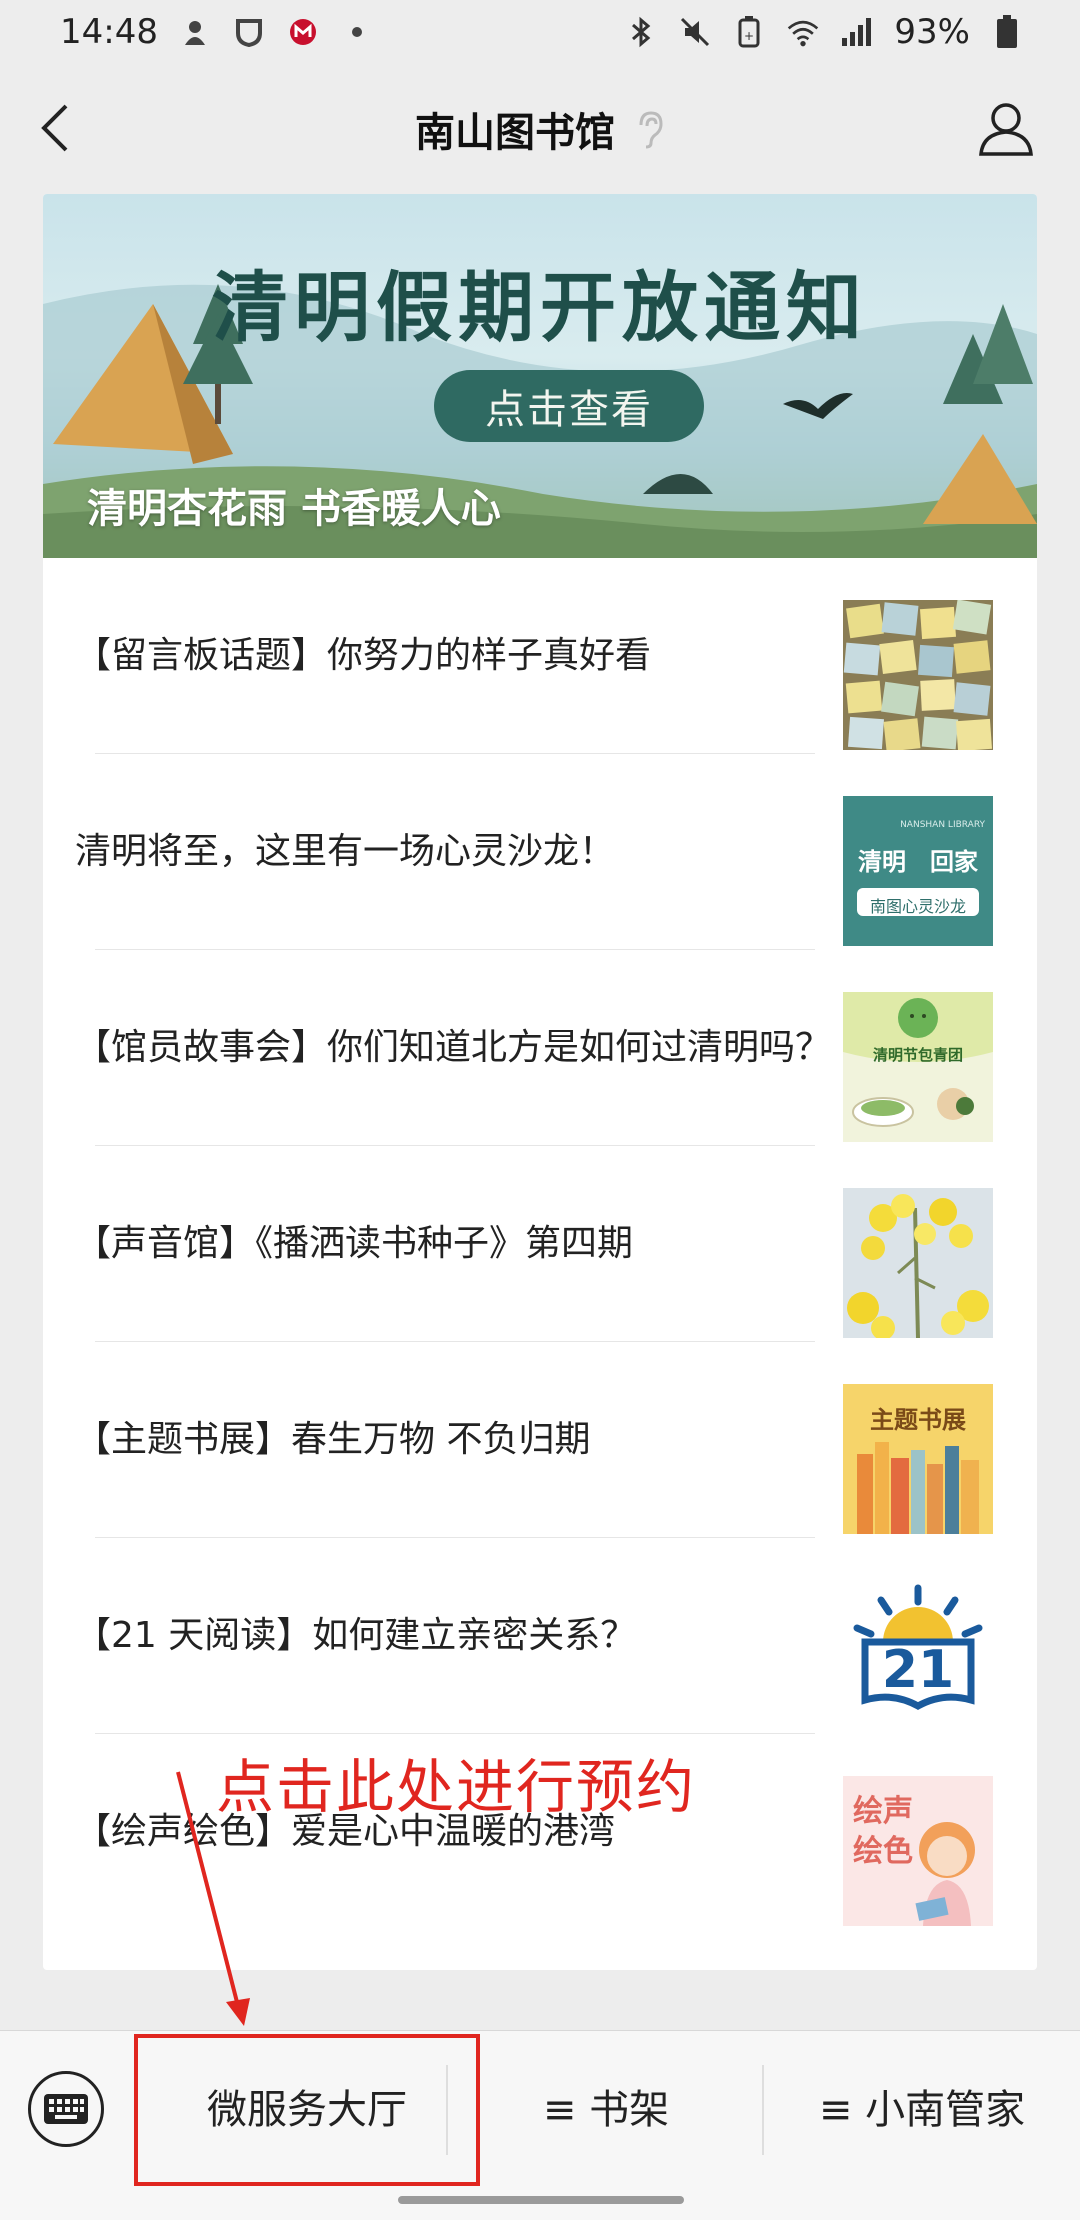  Describe the element at coordinates (918, 1420) in the screenshot. I see `thumb-caption: 主题书展` at that location.